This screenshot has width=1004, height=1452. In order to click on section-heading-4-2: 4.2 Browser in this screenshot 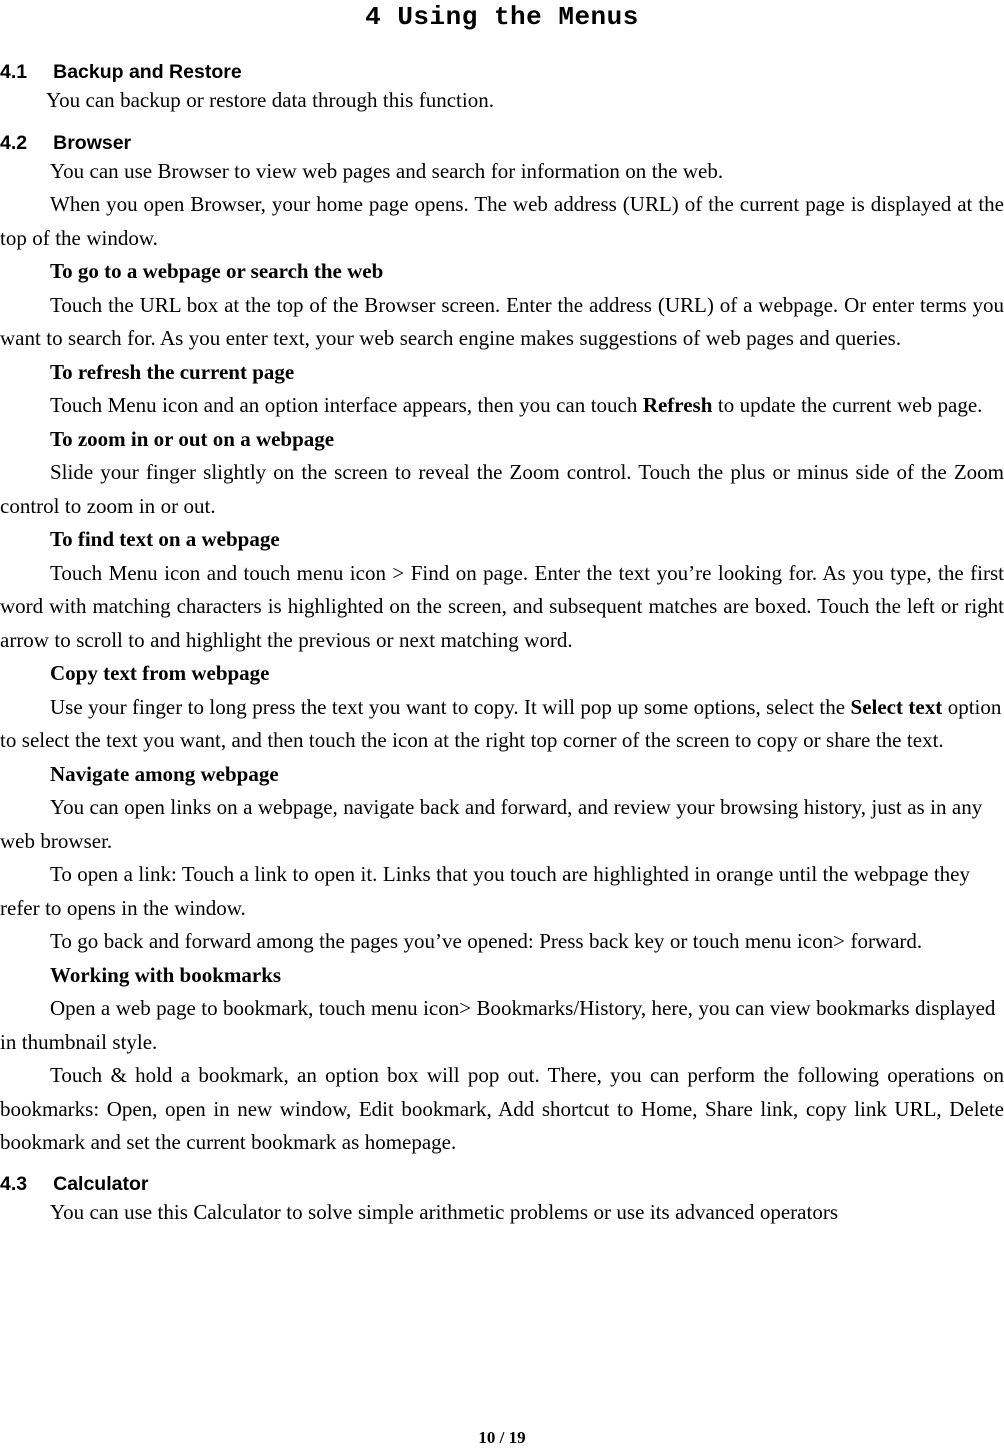, I will do `click(502, 143)`.